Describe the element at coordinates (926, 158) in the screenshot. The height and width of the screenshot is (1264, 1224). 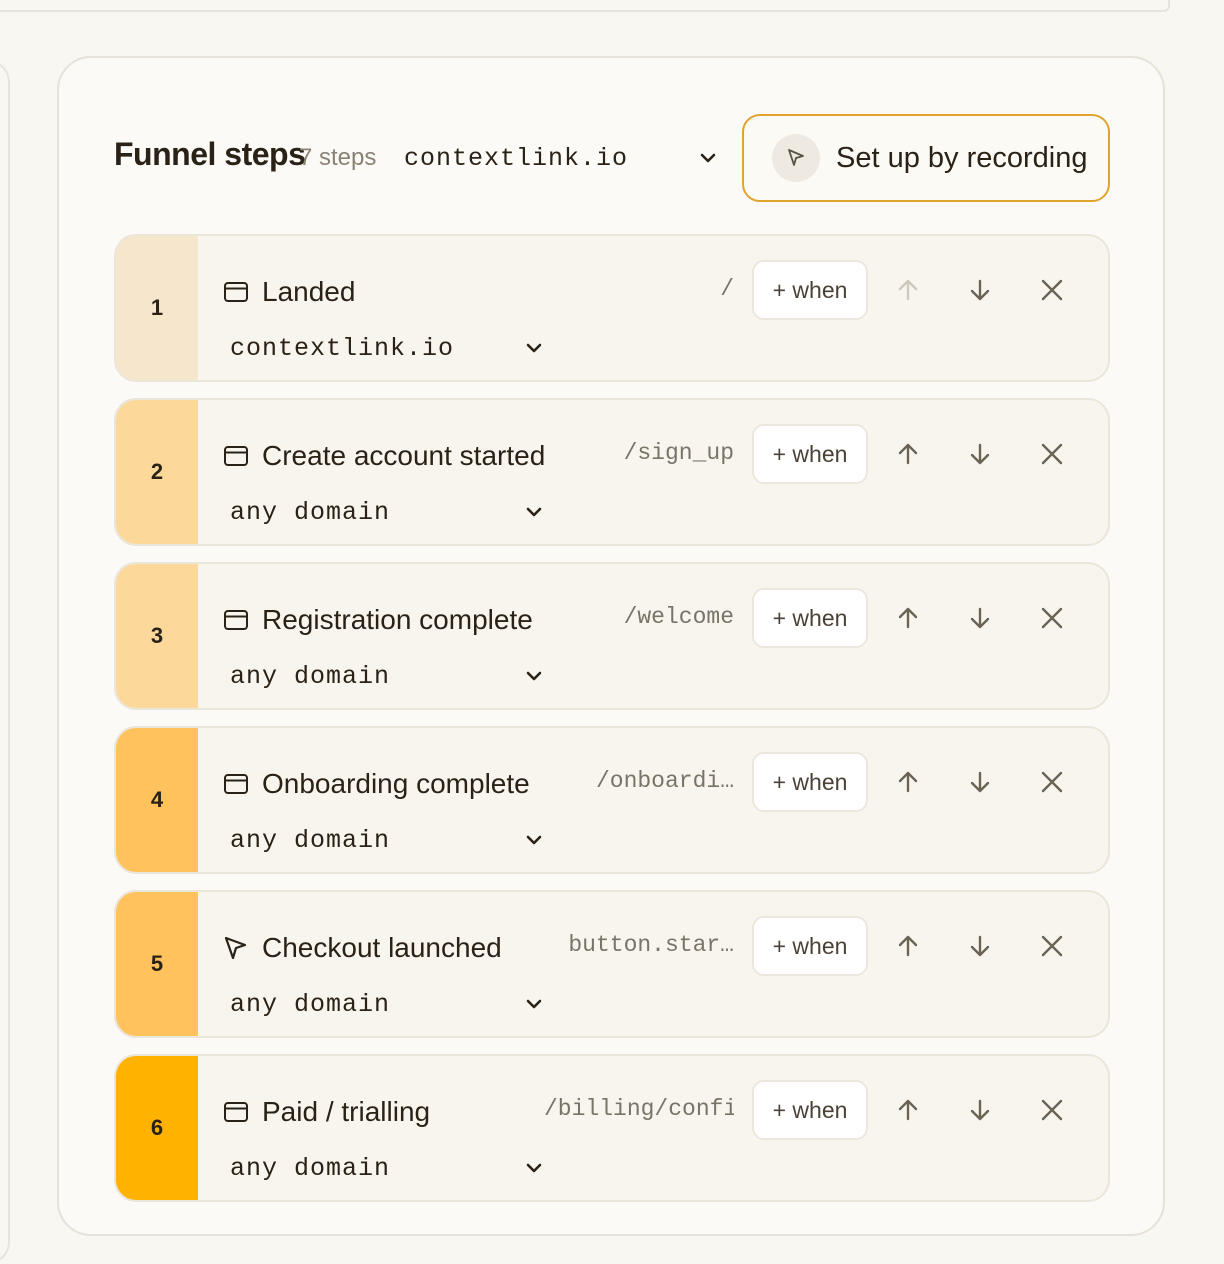
I see `setup-by-recording-button: Set up by recording` at that location.